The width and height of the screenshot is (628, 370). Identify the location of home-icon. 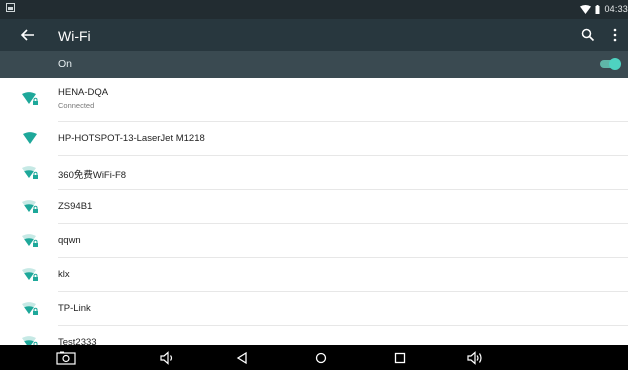
(321, 358).